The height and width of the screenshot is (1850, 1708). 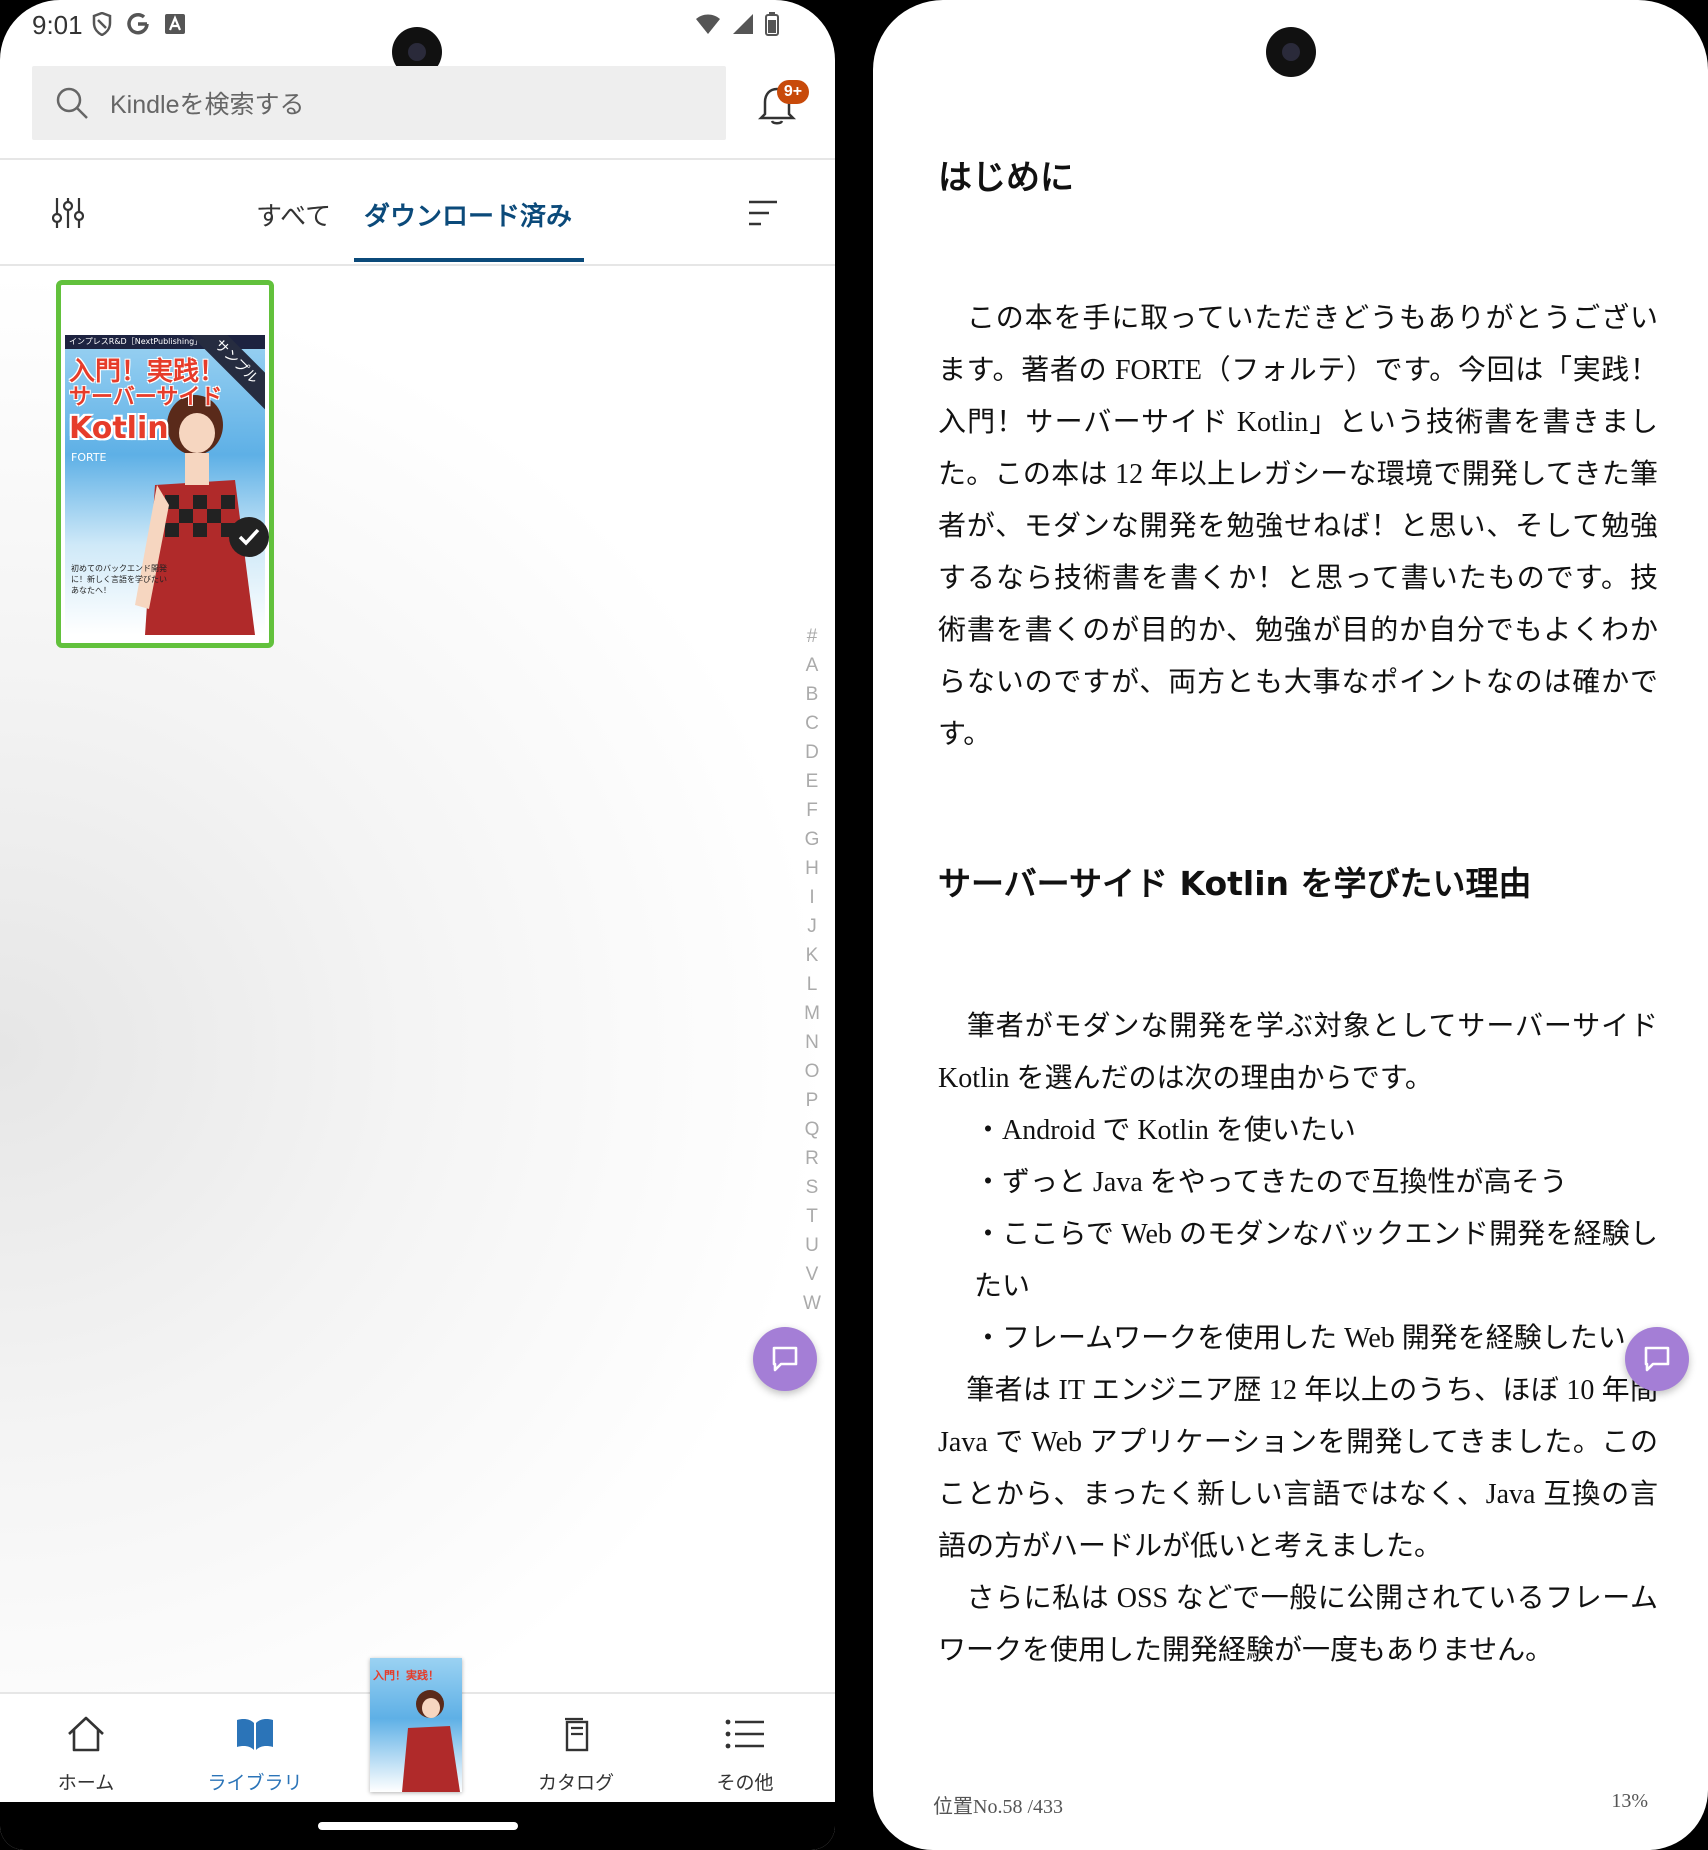 I want to click on alphabet-index-item: L, so click(x=812, y=984).